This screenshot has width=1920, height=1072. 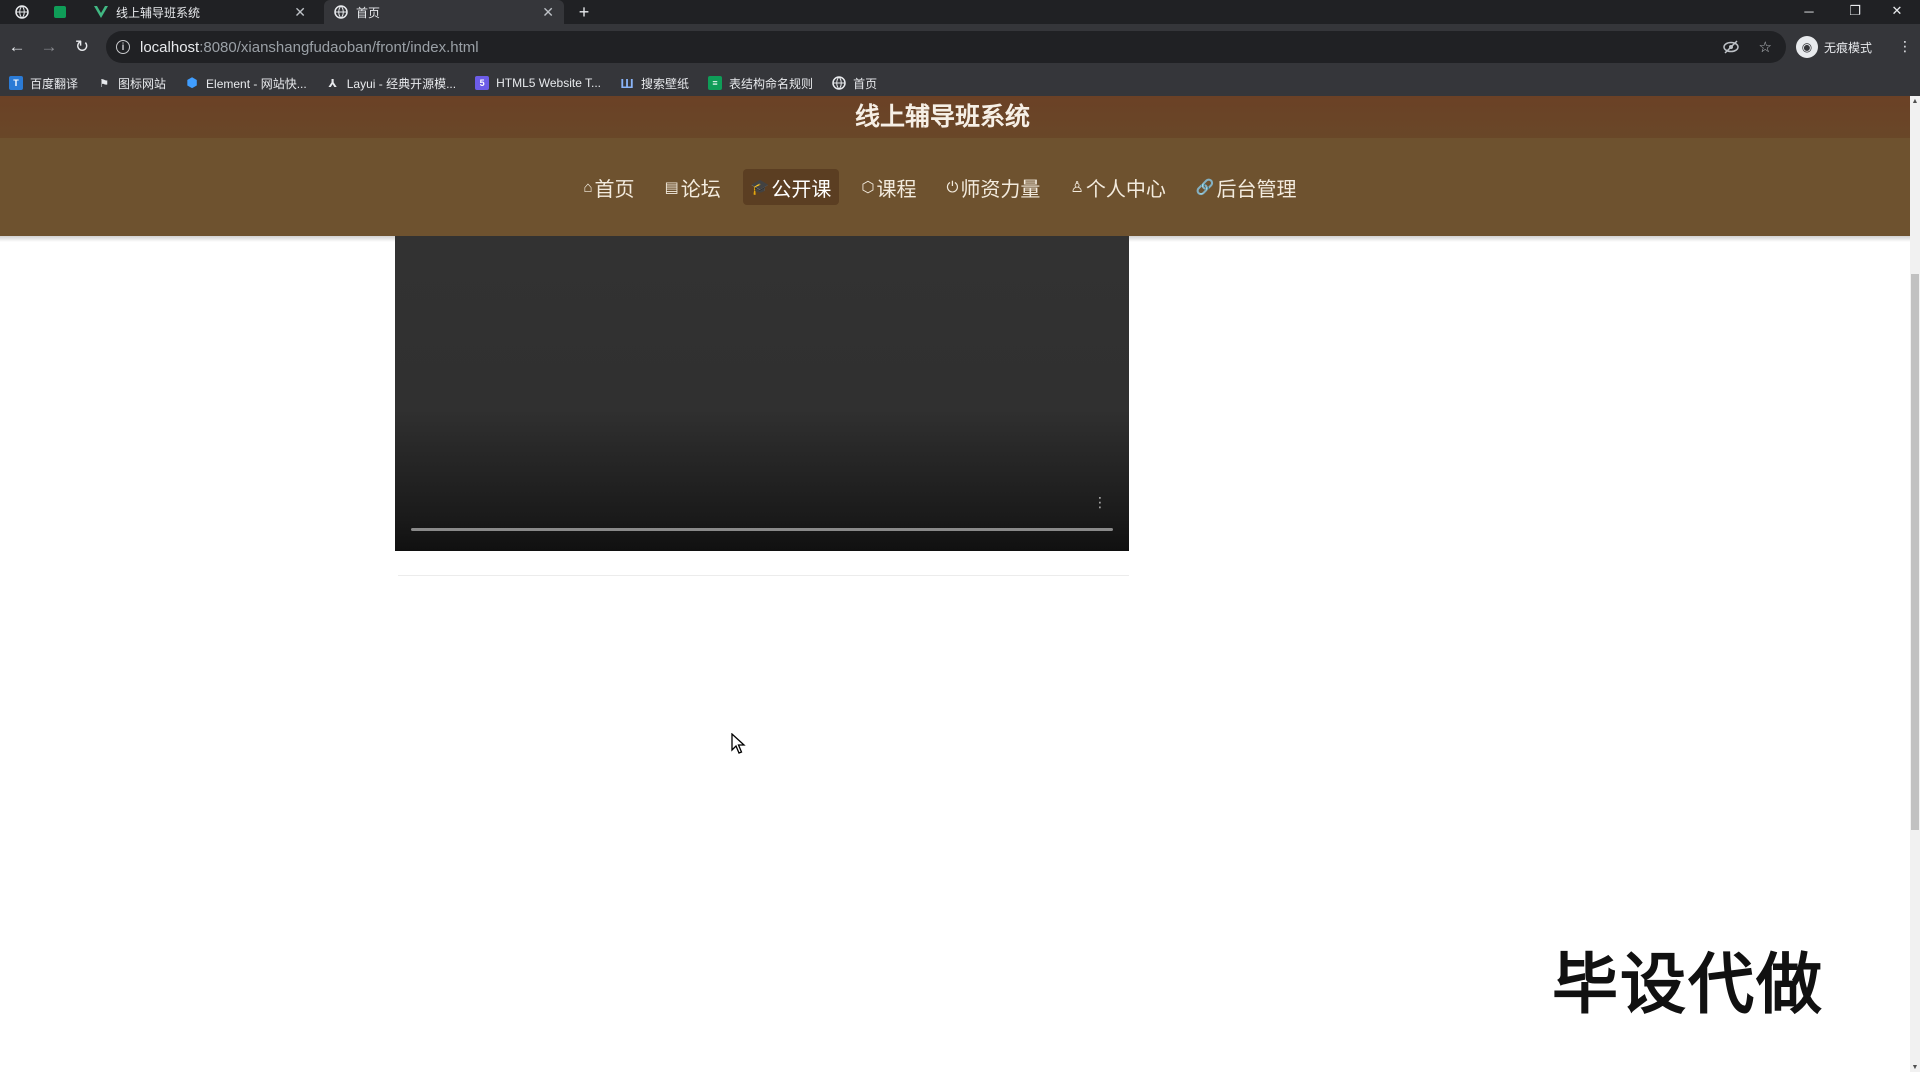 I want to click on nav-item-home: ⌂ 首页, so click(x=608, y=187).